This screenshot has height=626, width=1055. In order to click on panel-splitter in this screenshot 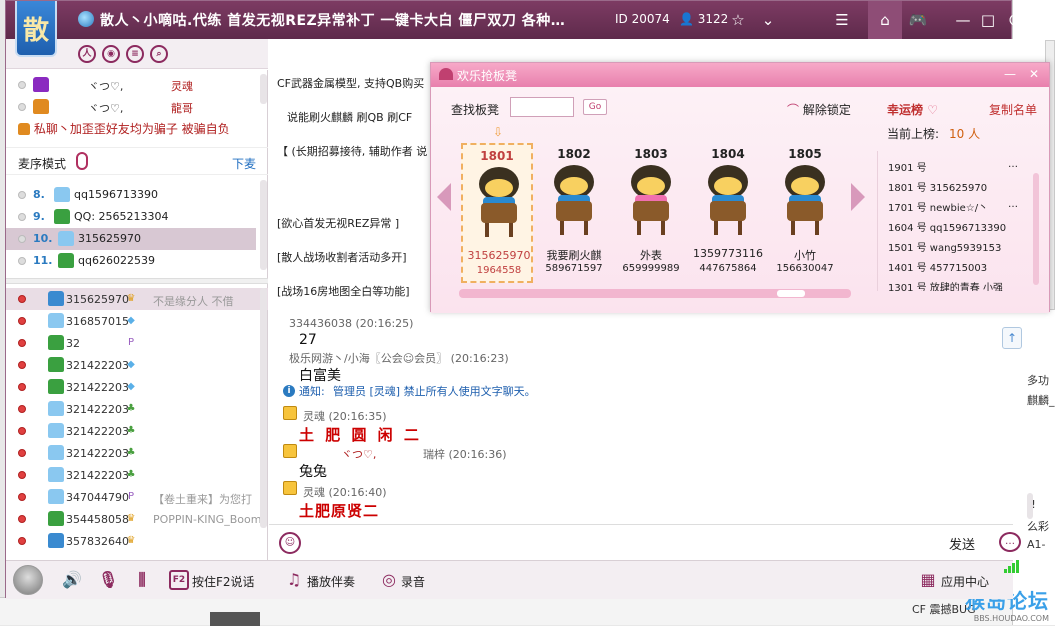, I will do `click(137, 281)`.